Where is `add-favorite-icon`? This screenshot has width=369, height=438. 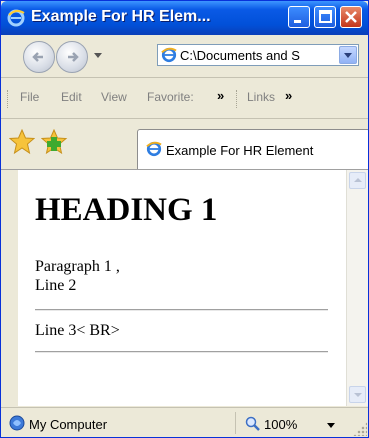
add-favorite-icon is located at coordinates (55, 142).